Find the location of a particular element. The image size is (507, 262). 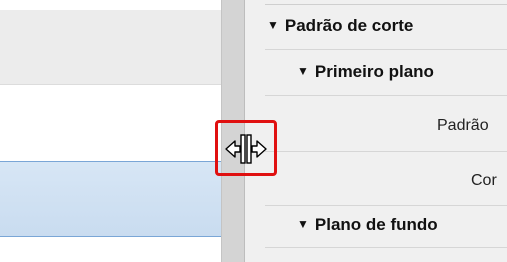

property-label-padrao: Padrão is located at coordinates (463, 125).